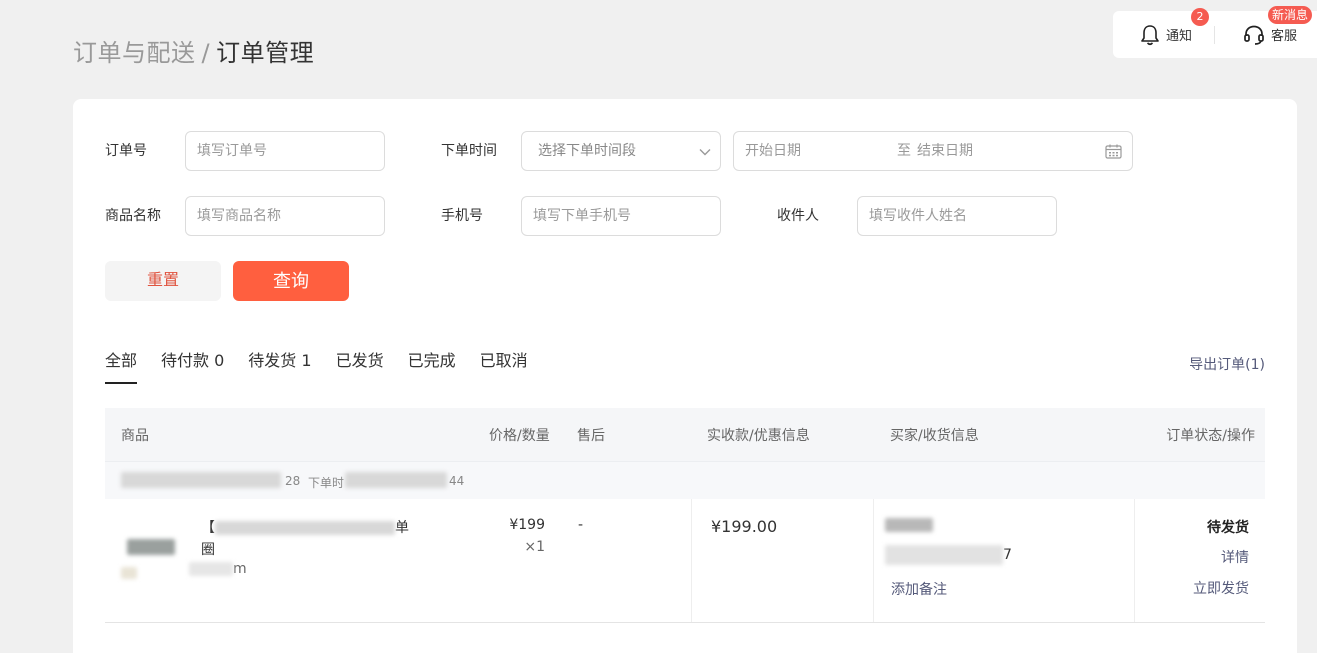  Describe the element at coordinates (919, 589) in the screenshot. I see `add-note-link: 添加备注` at that location.